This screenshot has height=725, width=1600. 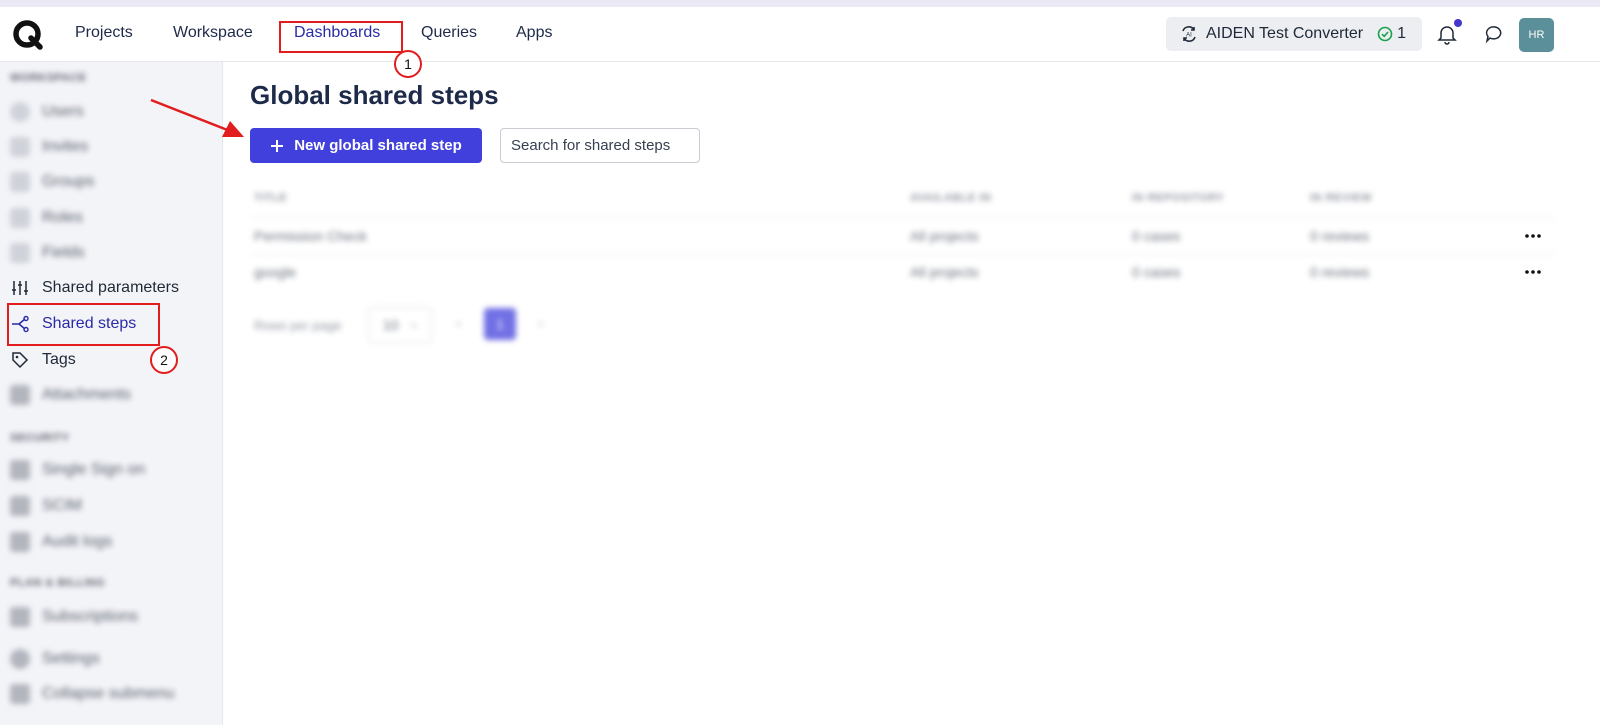 What do you see at coordinates (63, 252) in the screenshot?
I see `sidebar-item-label: Fields` at bounding box center [63, 252].